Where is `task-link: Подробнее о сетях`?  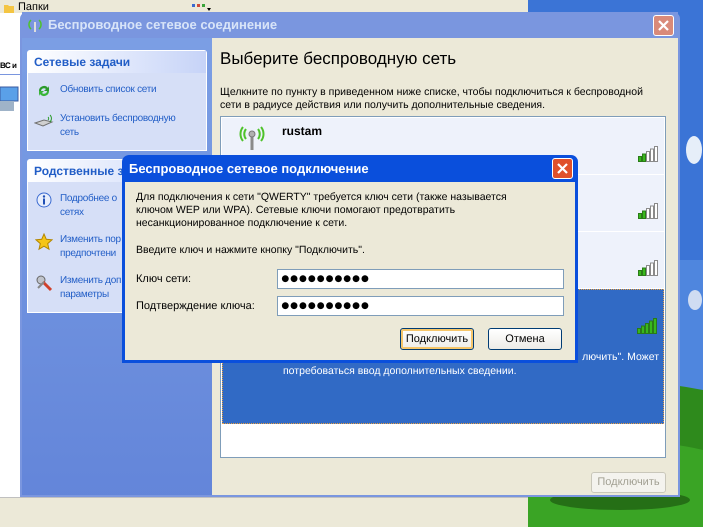 task-link: Подробнее о сетях is located at coordinates (88, 206).